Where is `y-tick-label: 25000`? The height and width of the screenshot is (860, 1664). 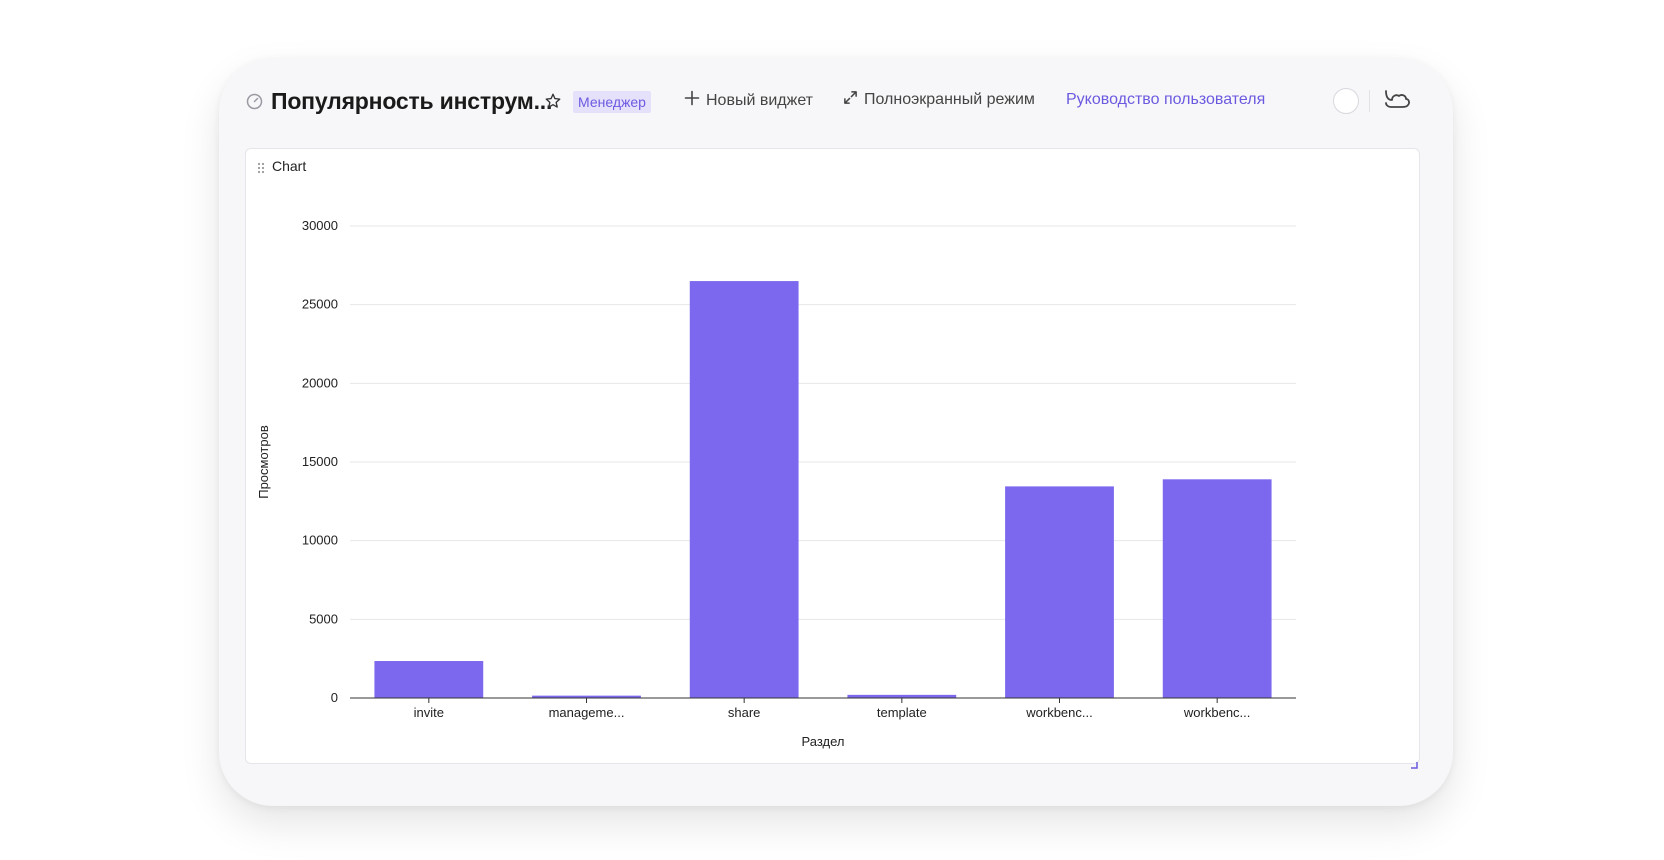
y-tick-label: 25000 is located at coordinates (320, 304).